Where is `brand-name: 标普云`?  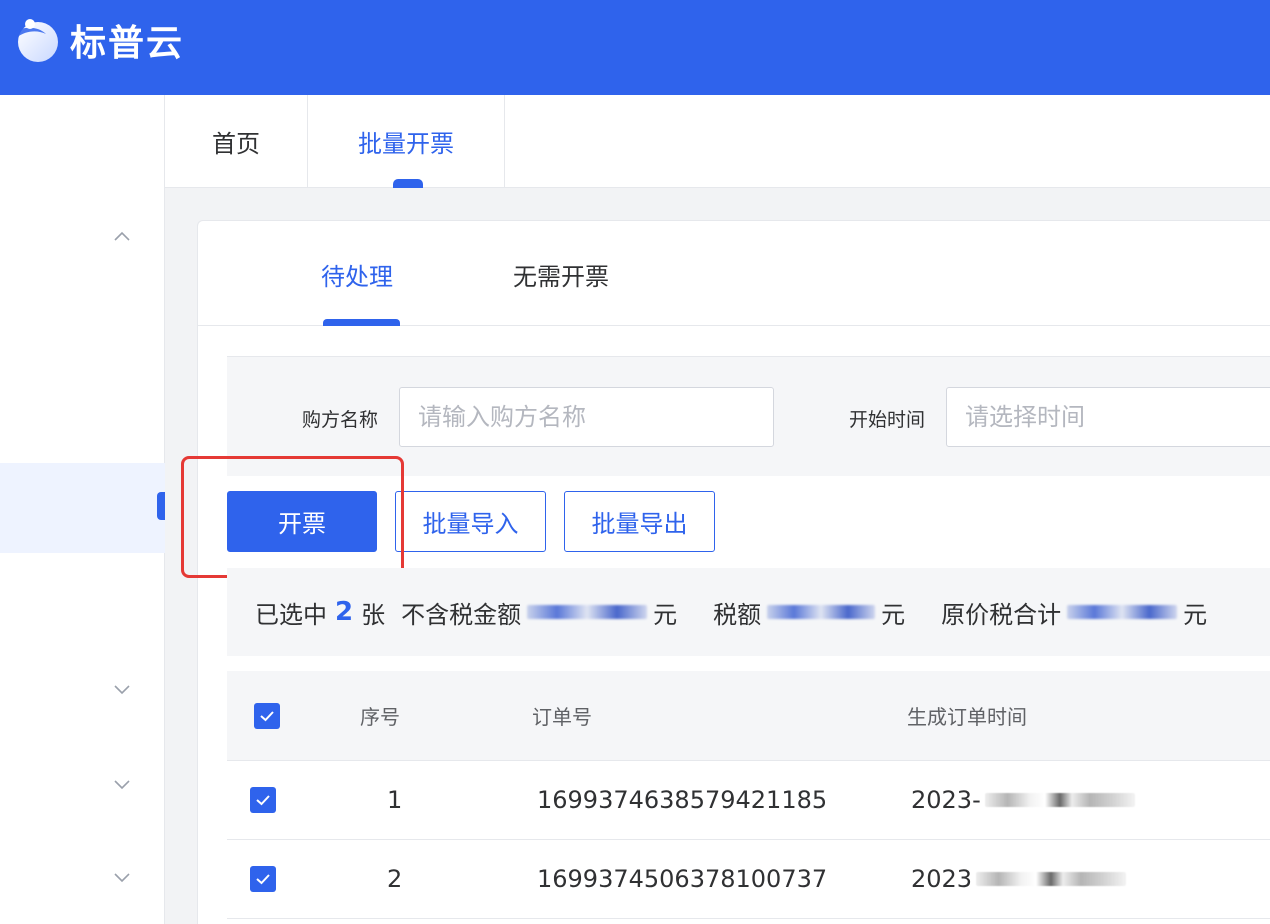
brand-name: 标普云 is located at coordinates (127, 43).